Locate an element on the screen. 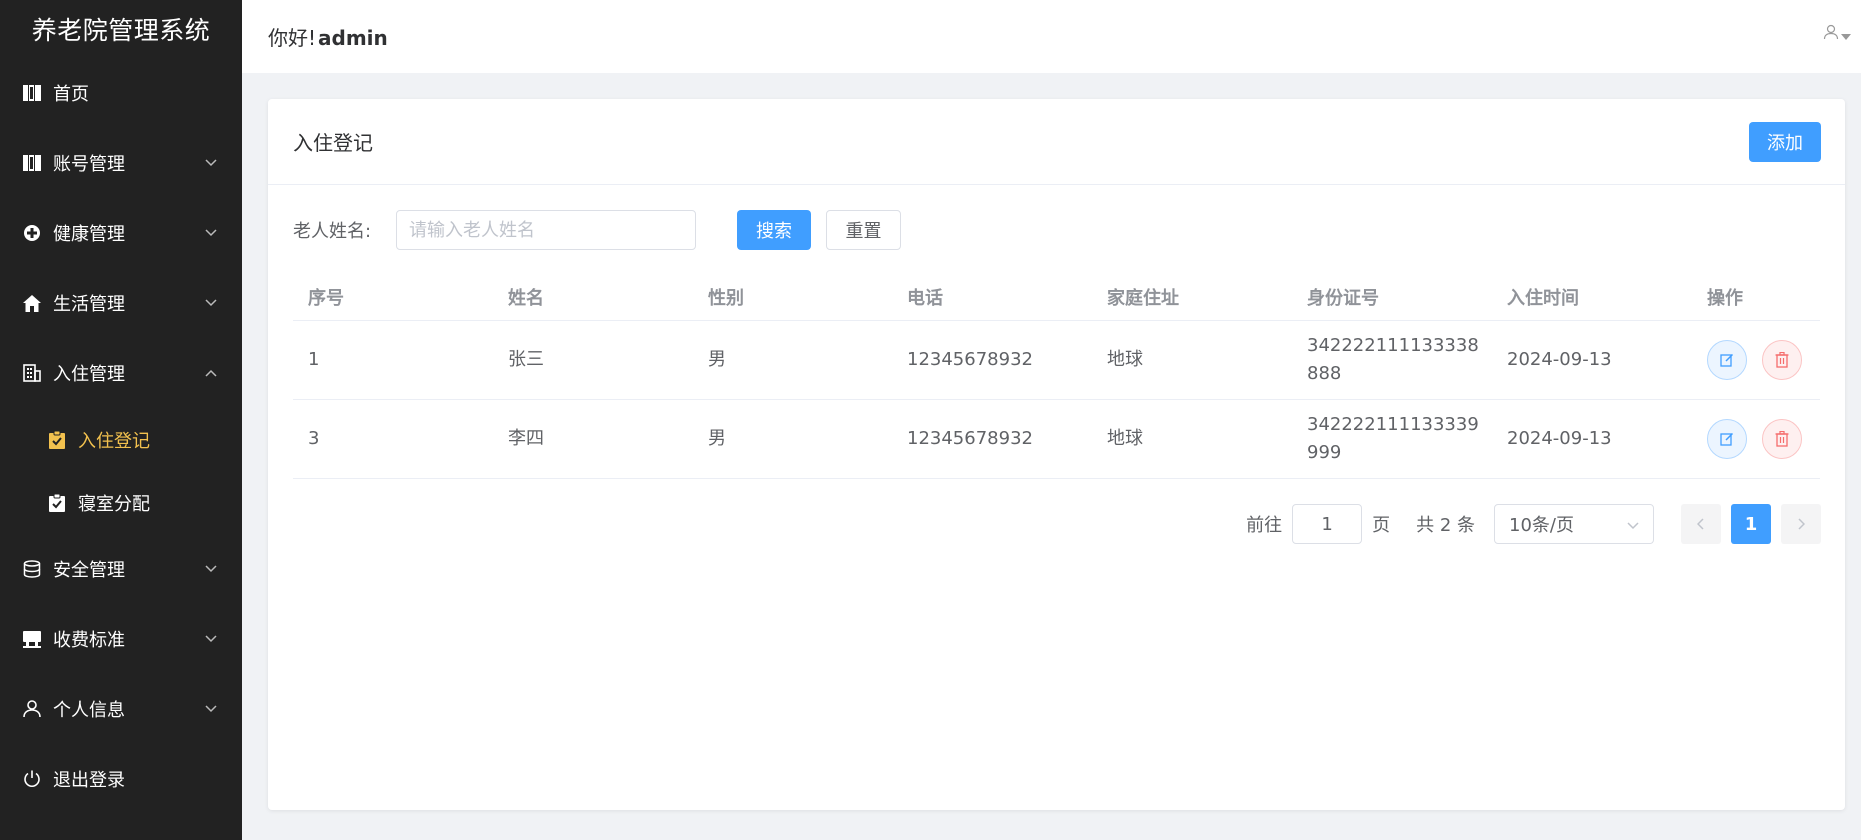 Image resolution: width=1861 pixels, height=840 pixels. greeting: 你好! admin is located at coordinates (328, 36).